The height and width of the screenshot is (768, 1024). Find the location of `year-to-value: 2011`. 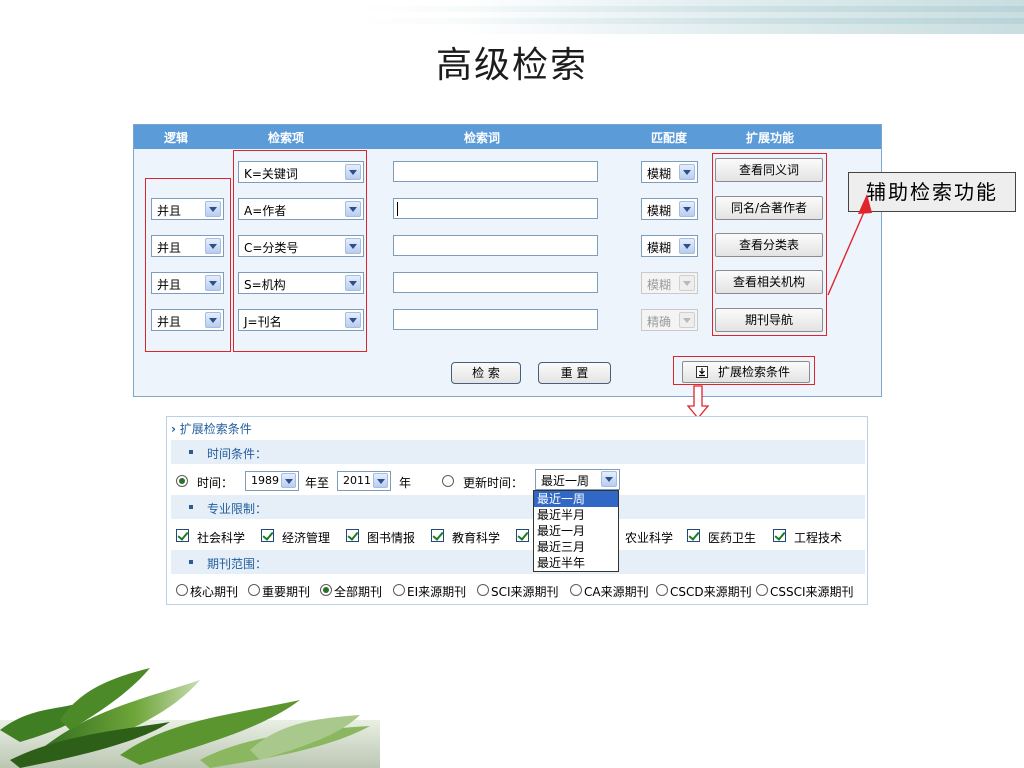

year-to-value: 2011 is located at coordinates (357, 480).